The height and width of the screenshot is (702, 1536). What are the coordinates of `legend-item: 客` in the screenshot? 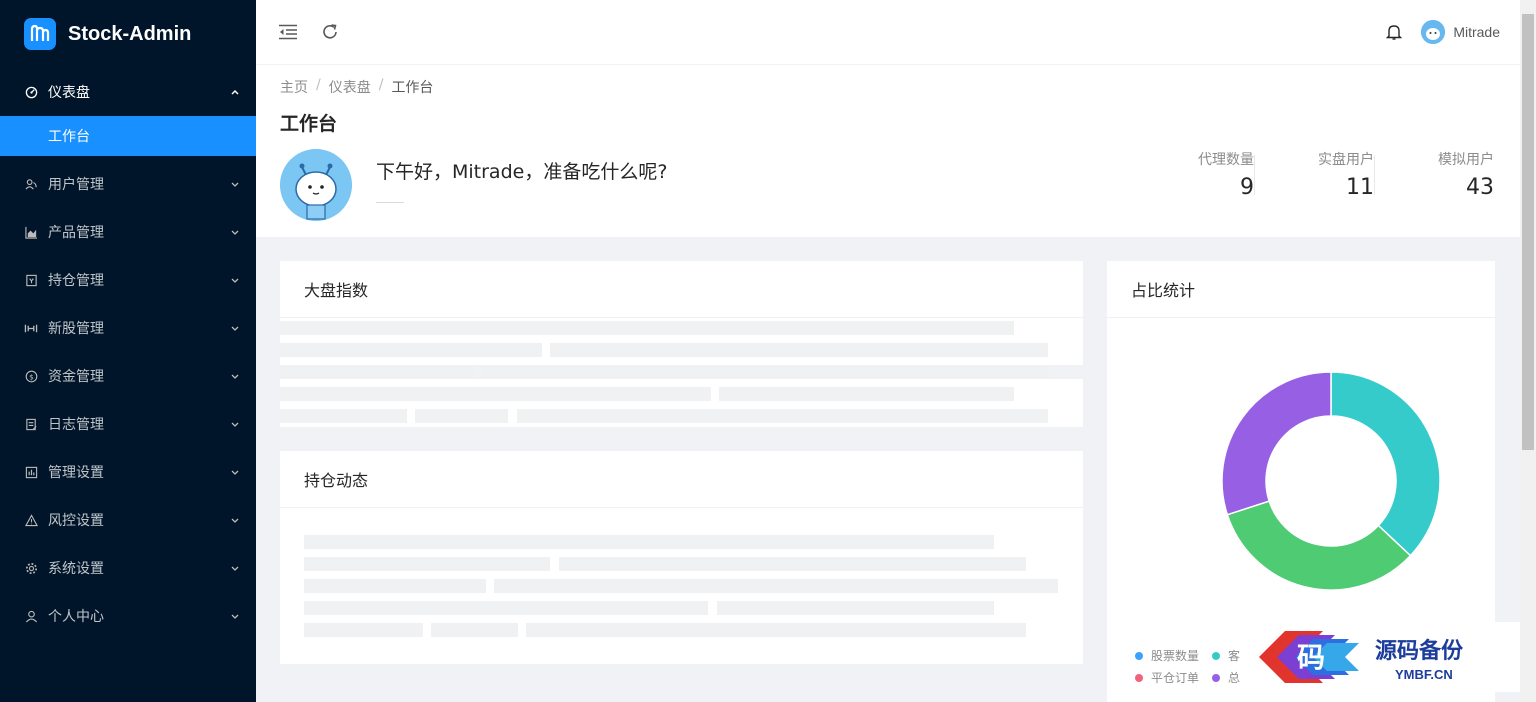 It's located at (1226, 655).